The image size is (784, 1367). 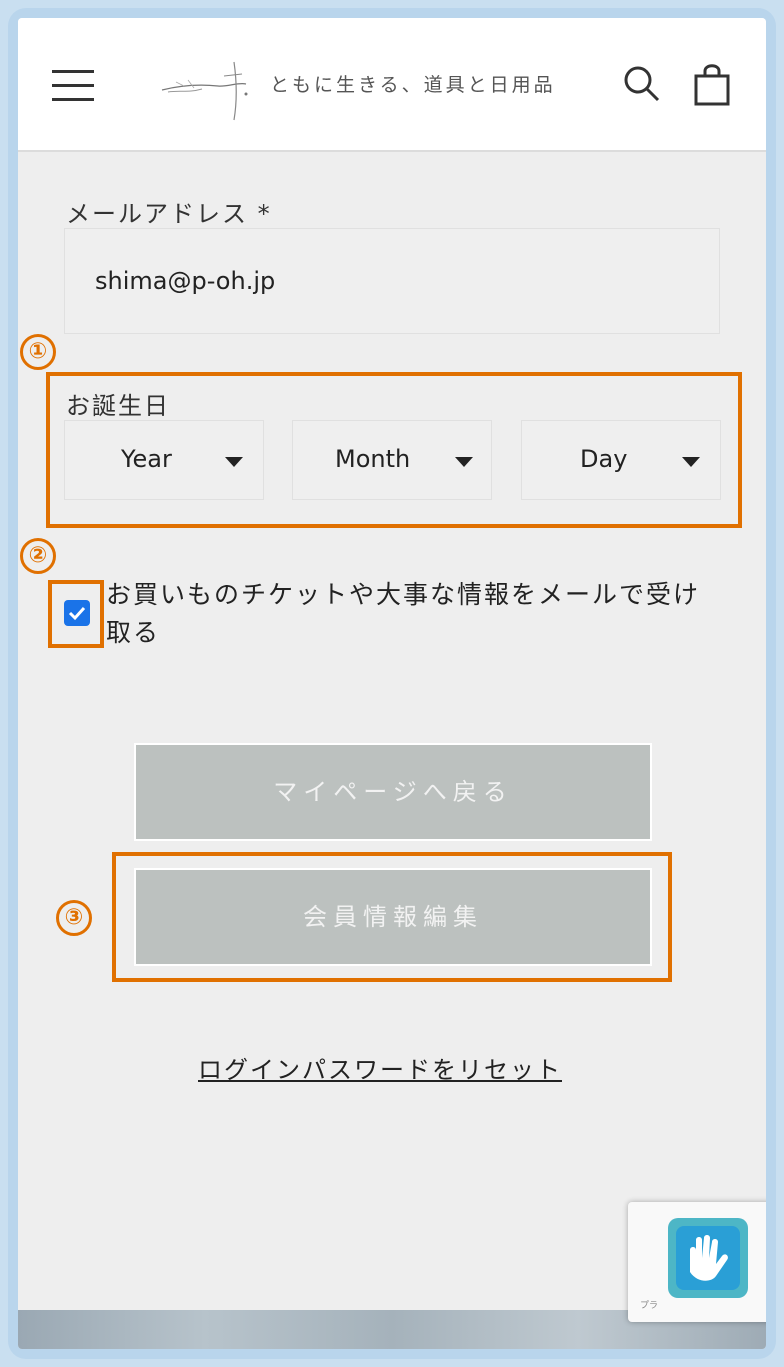 I want to click on year-select-value: Year, so click(x=146, y=459).